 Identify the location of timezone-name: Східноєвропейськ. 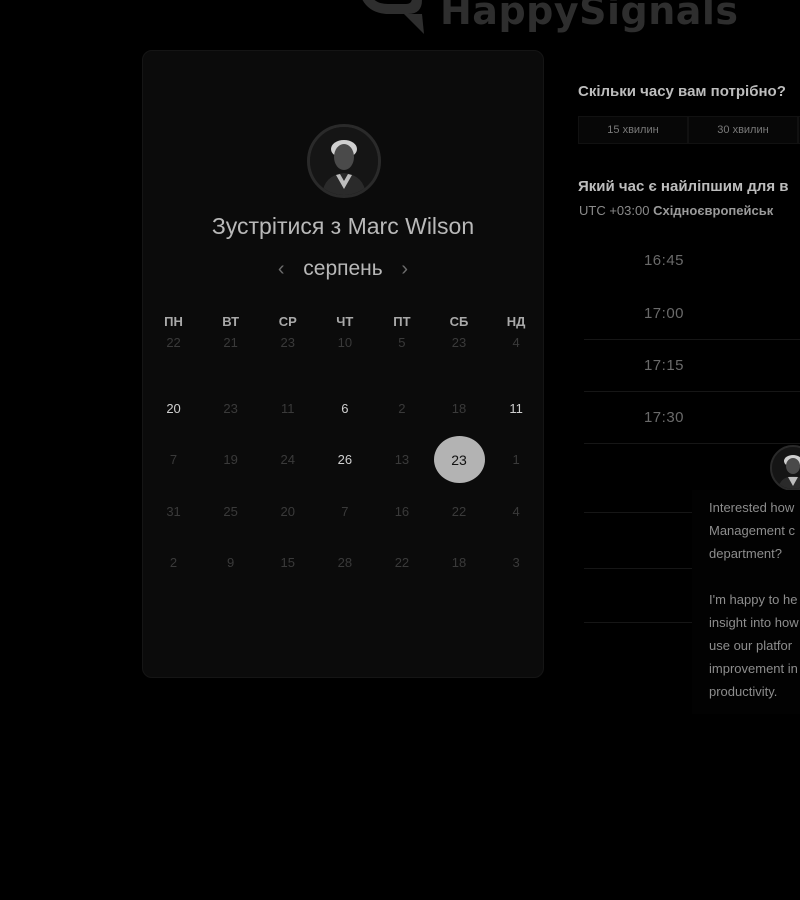
(713, 210).